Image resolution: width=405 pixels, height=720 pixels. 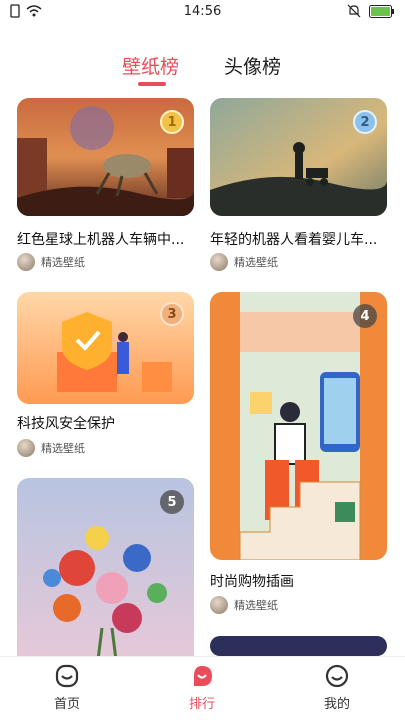 I want to click on rank-badge-silver: 2, so click(x=365, y=122).